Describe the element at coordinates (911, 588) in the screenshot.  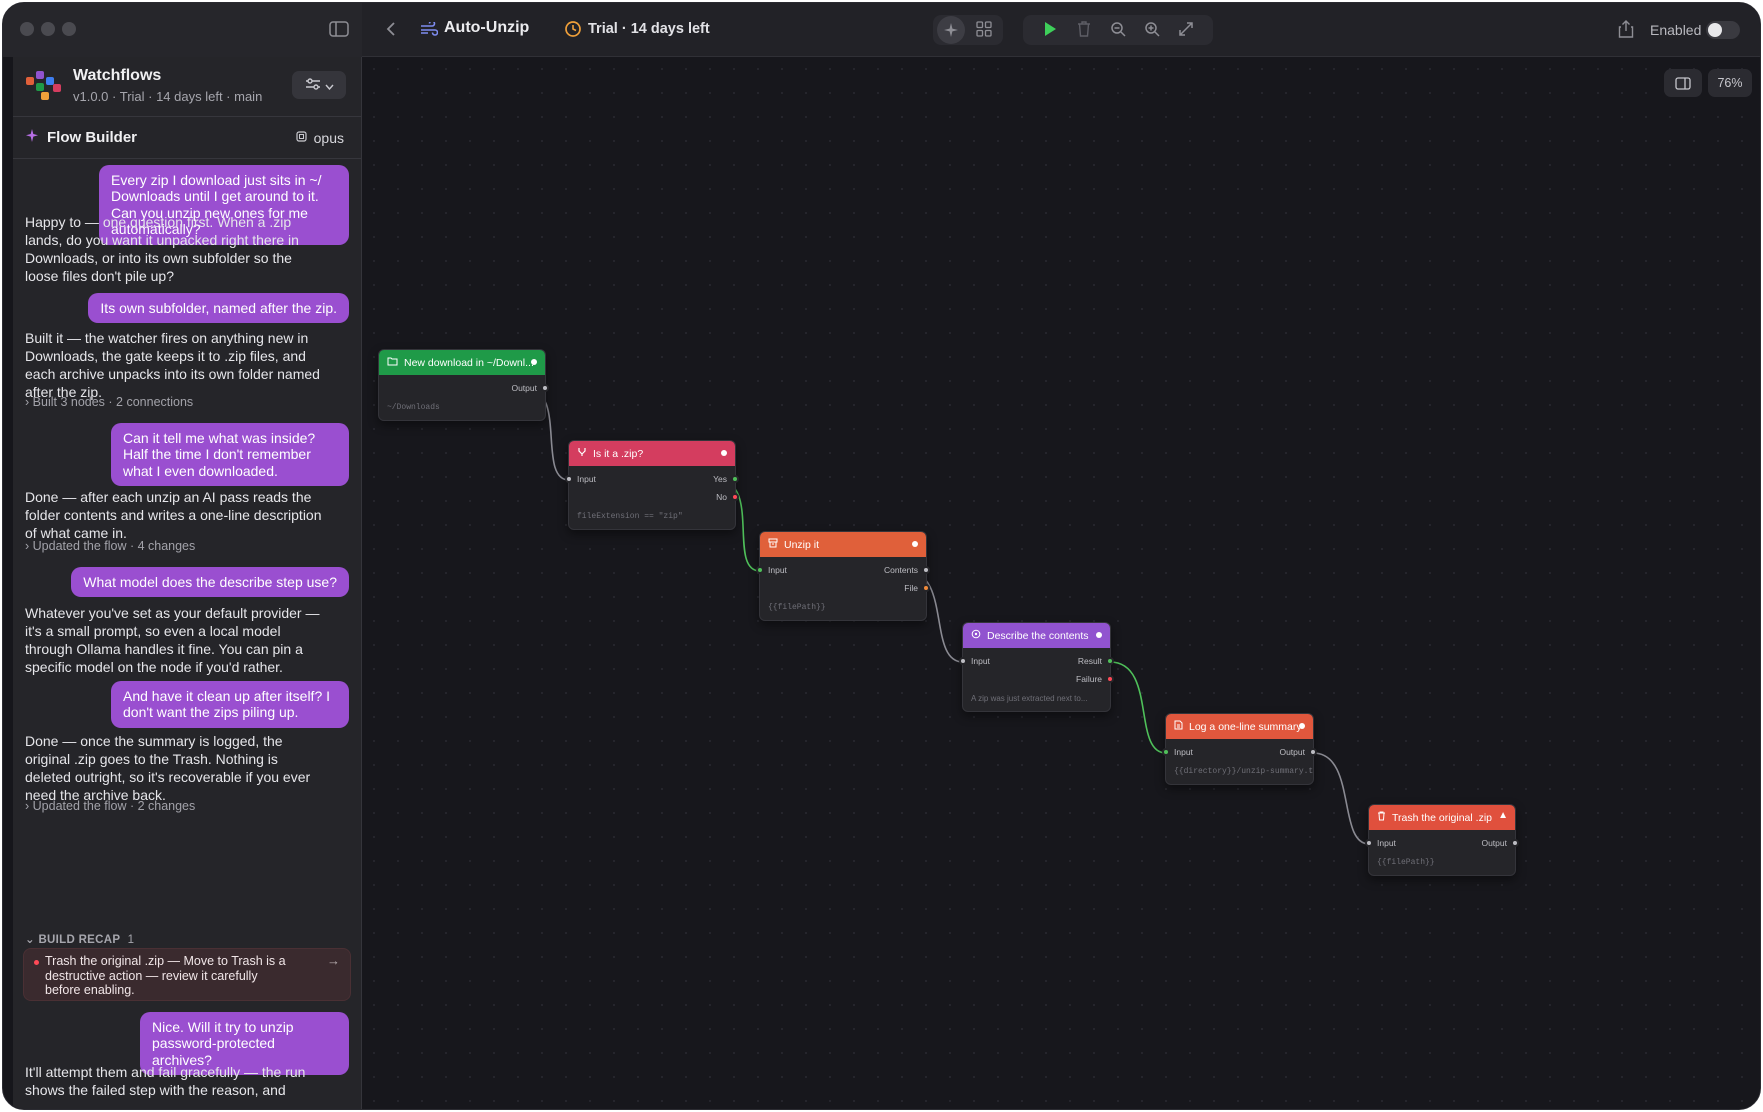
I see `file-port-label: File` at that location.